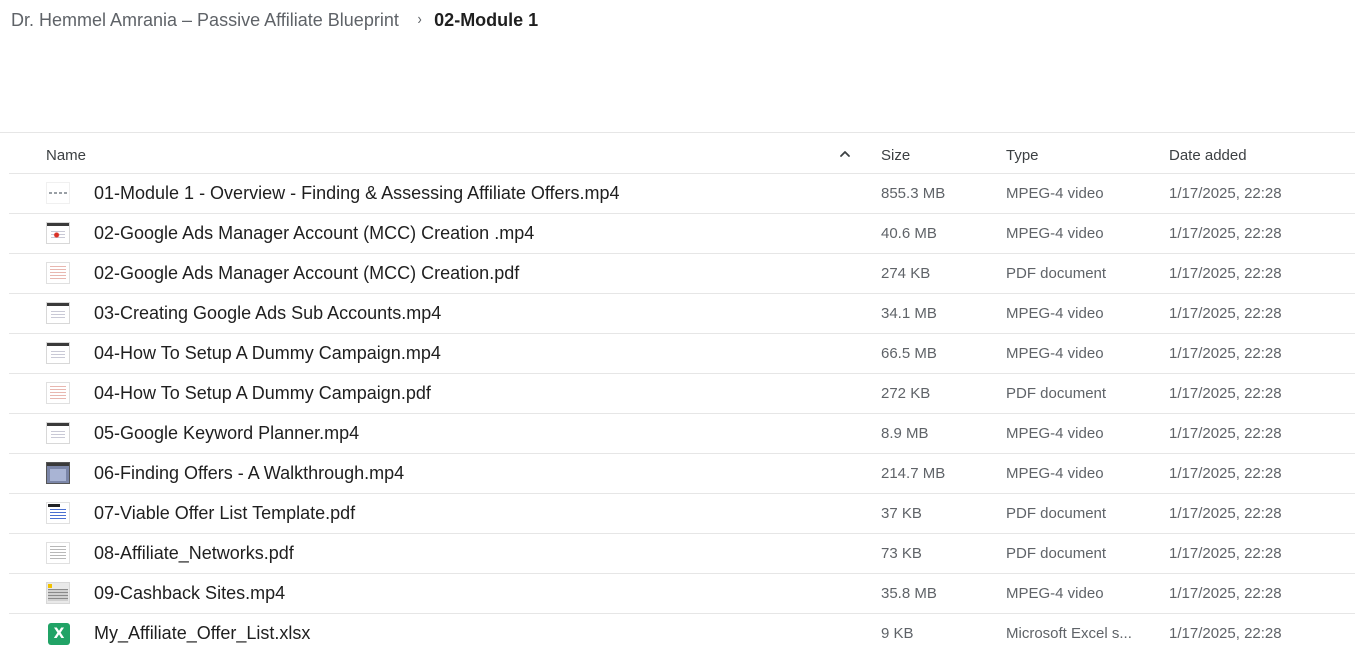 Image resolution: width=1355 pixels, height=653 pixels. Describe the element at coordinates (909, 593) in the screenshot. I see `file-size: 35.8 MB` at that location.